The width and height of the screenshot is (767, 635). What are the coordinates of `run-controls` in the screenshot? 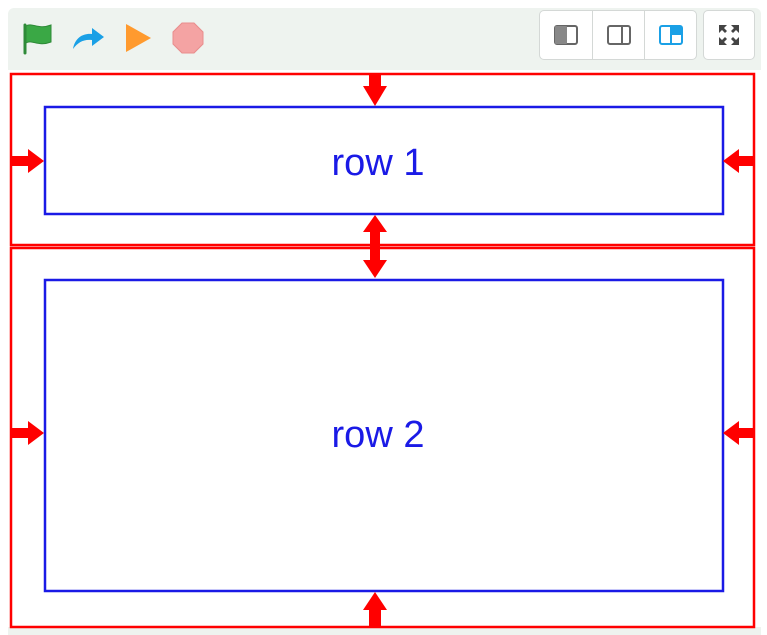 It's located at (113, 38).